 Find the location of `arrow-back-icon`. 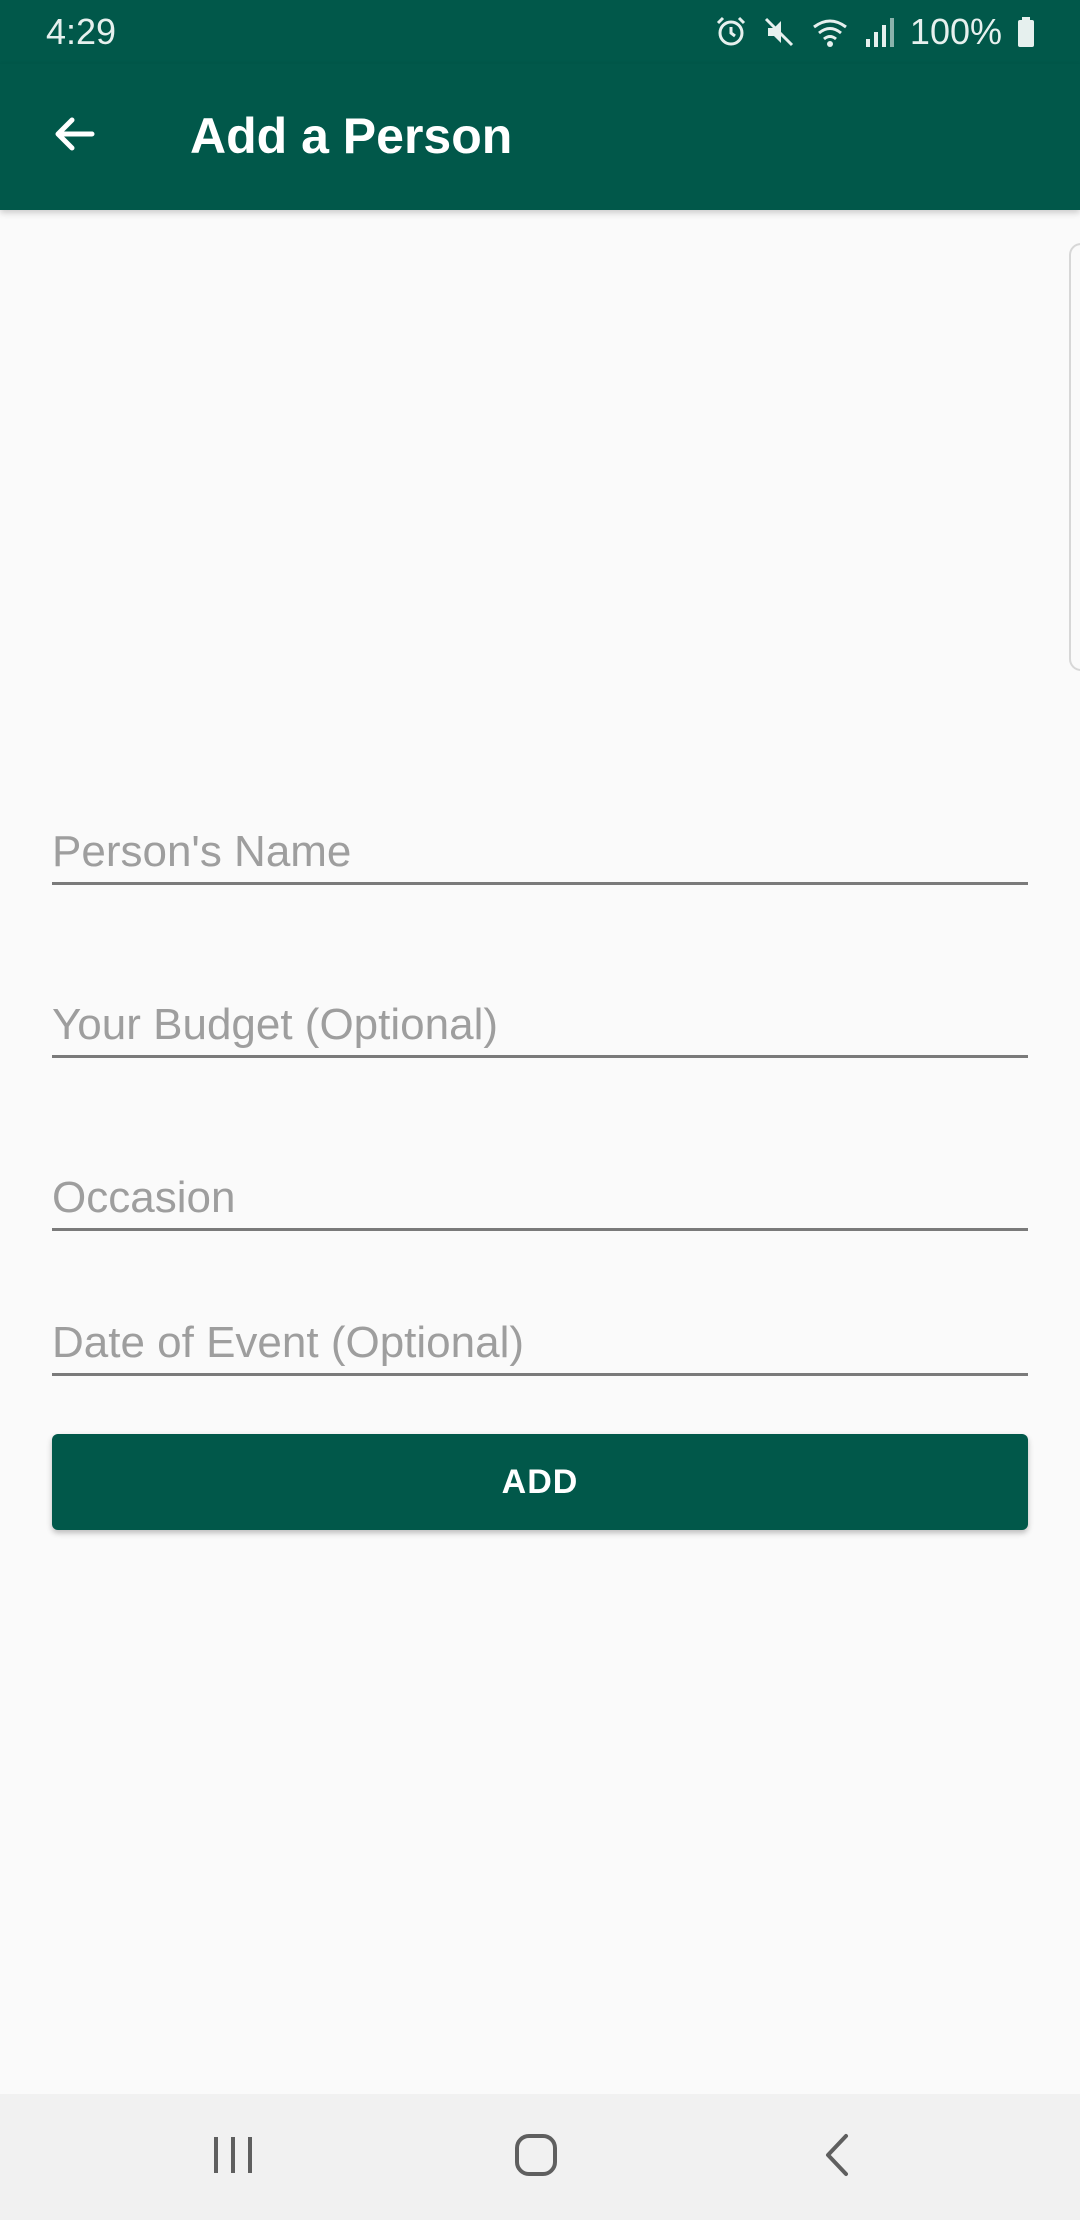

arrow-back-icon is located at coordinates (74, 136).